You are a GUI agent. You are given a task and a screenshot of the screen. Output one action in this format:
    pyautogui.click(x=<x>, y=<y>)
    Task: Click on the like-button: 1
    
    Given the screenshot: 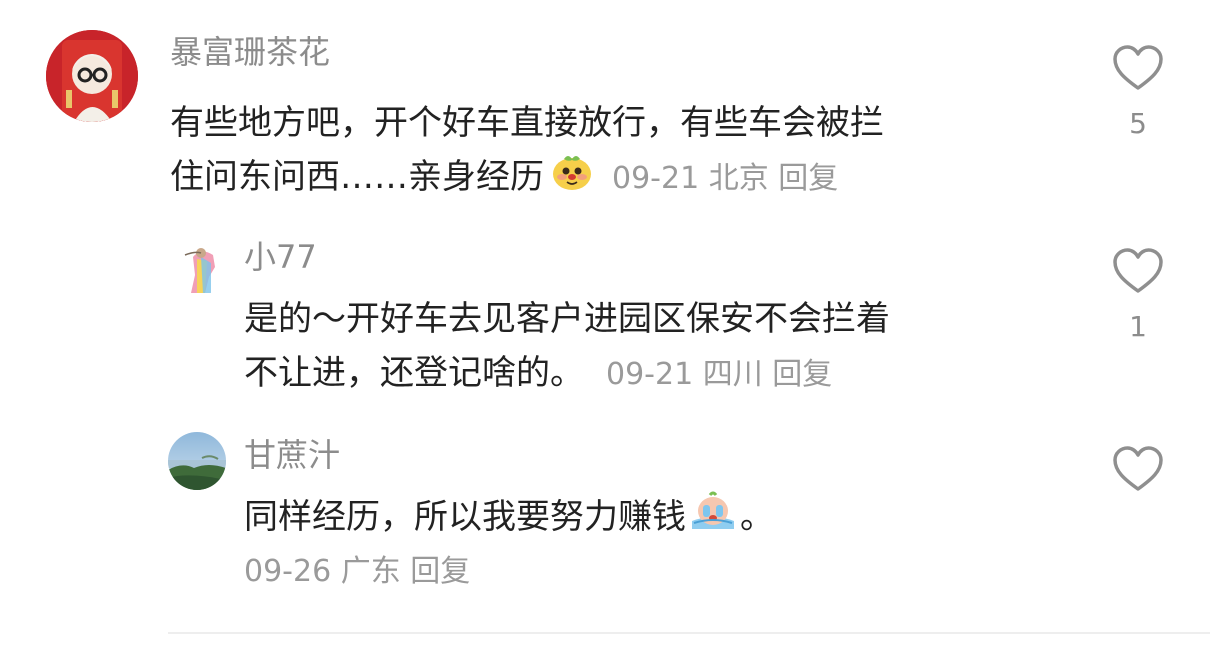 What is the action you would take?
    pyautogui.click(x=1138, y=295)
    